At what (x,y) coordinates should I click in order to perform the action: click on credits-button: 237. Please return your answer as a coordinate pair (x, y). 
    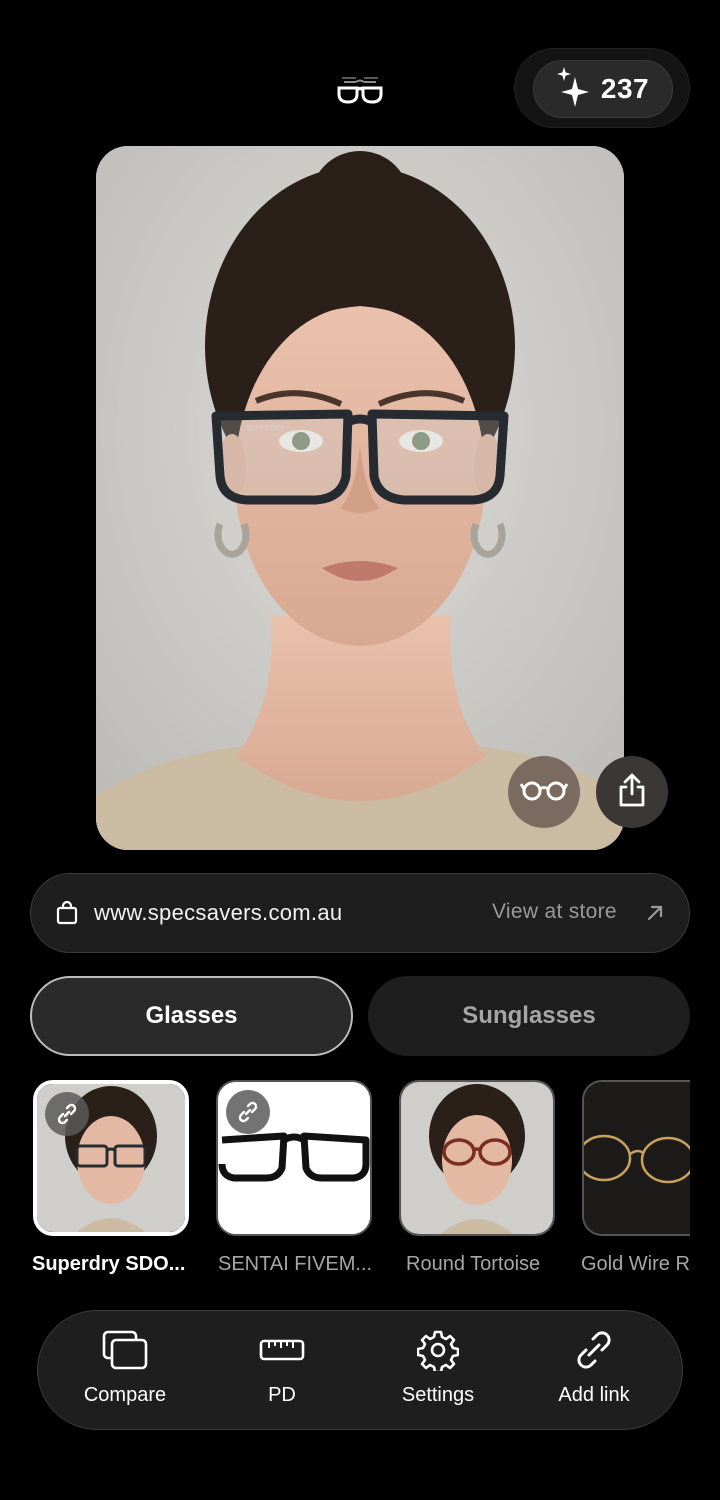
    Looking at the image, I should click on (603, 89).